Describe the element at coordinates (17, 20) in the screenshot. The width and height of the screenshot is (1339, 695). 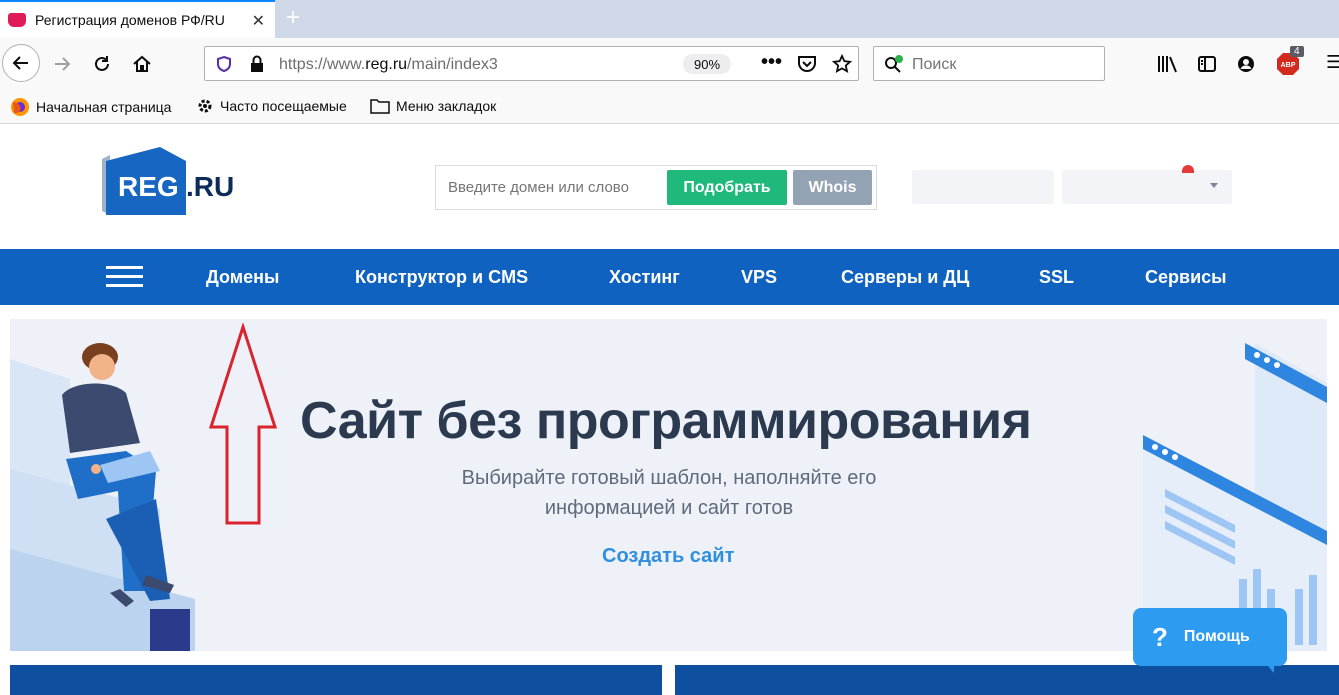
I see `site-favicon-icon` at that location.